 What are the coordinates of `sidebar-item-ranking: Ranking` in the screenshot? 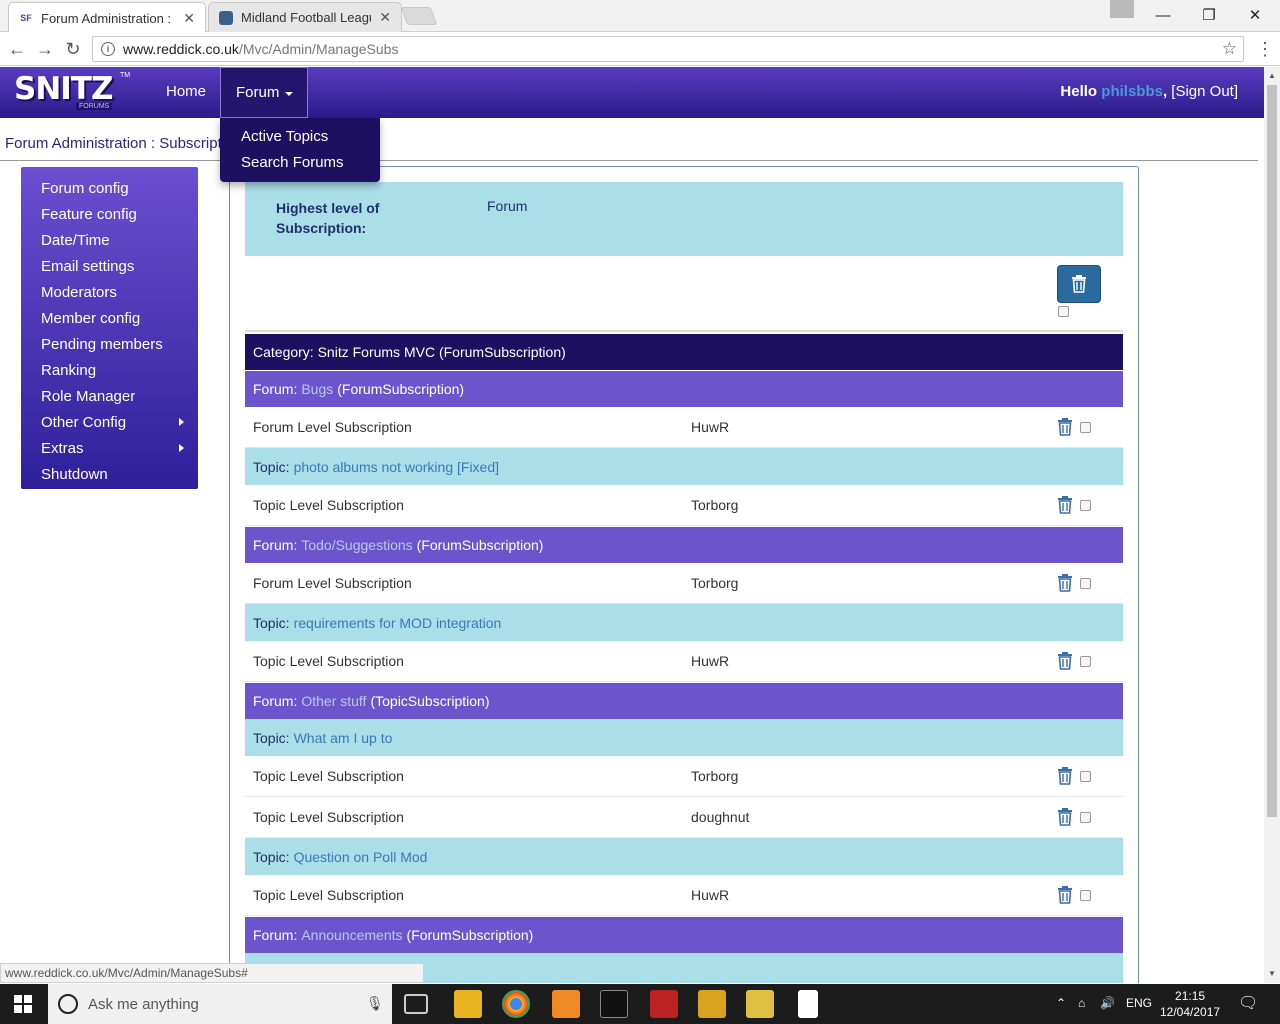 It's located at (109, 370).